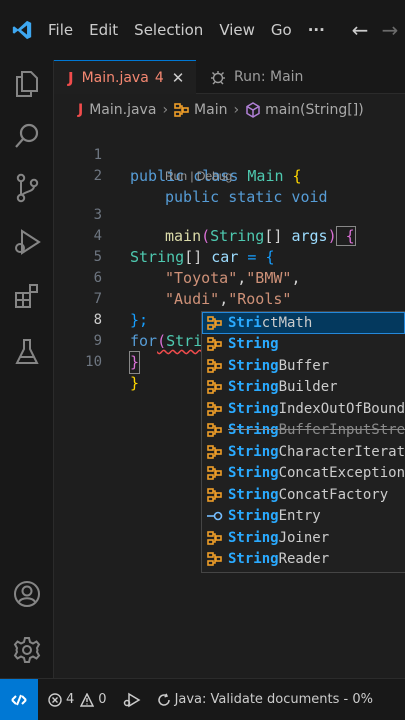 This screenshot has height=720, width=405. I want to click on suggestion-item: StringConcatException, so click(303, 474).